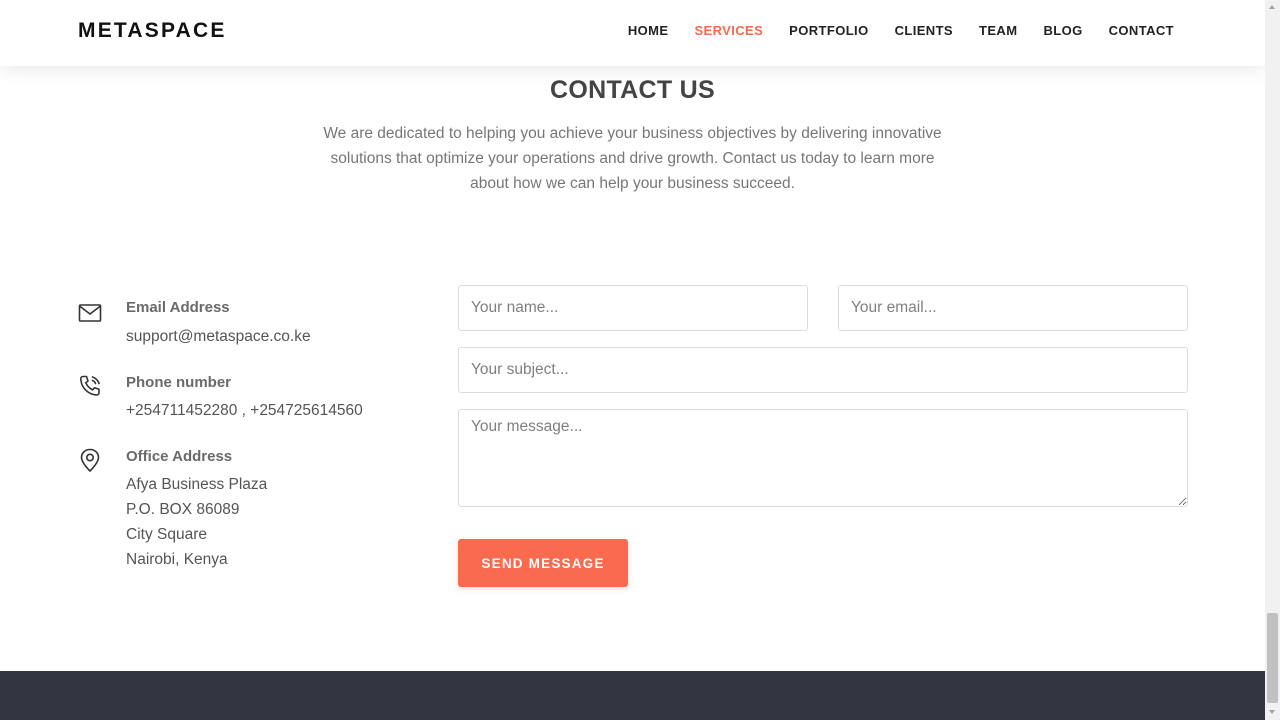 The width and height of the screenshot is (1280, 720). Describe the element at coordinates (1272, 712) in the screenshot. I see `scroll-down-arrow-icon` at that location.